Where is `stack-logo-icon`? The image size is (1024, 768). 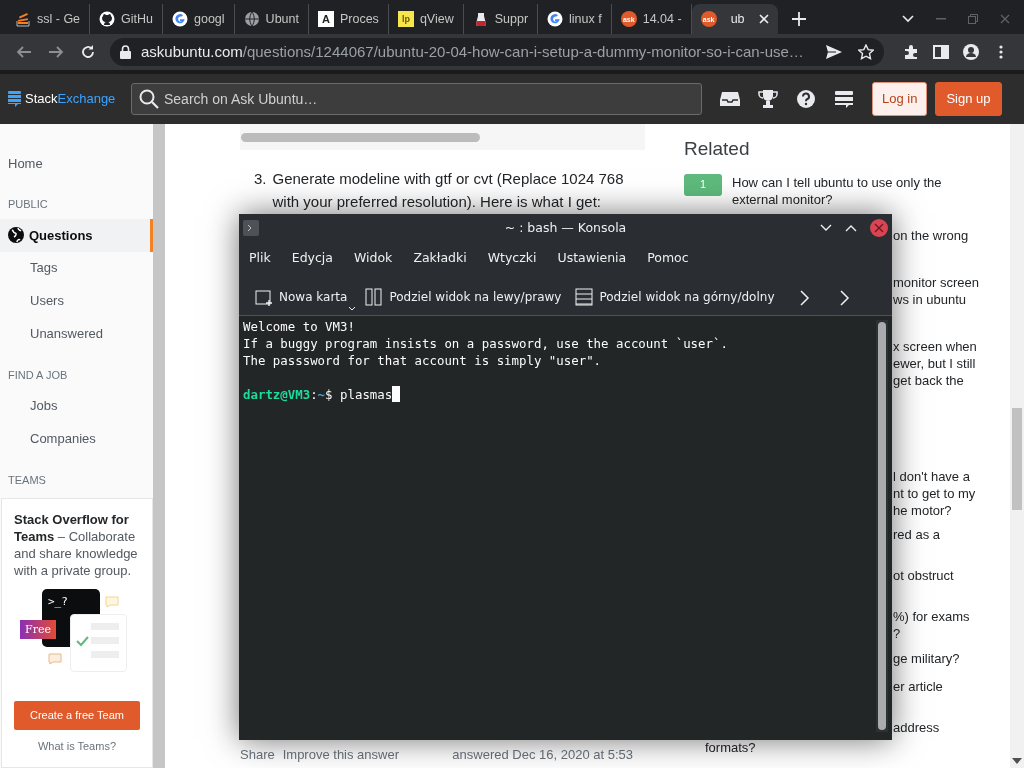
stack-logo-icon is located at coordinates (14, 99).